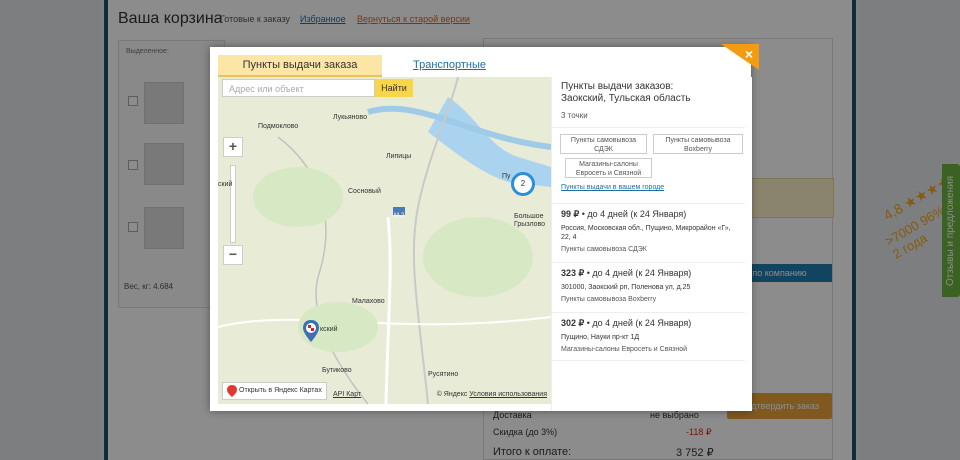 The width and height of the screenshot is (960, 460). I want to click on filter-cdek-button: Пункты самовывоза СДЭК, so click(603, 144).